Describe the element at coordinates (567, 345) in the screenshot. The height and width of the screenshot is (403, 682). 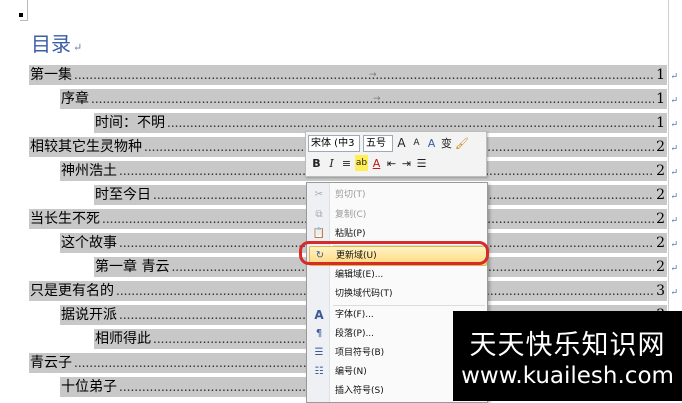
I see `watermark-title: 天天快乐知识网` at that location.